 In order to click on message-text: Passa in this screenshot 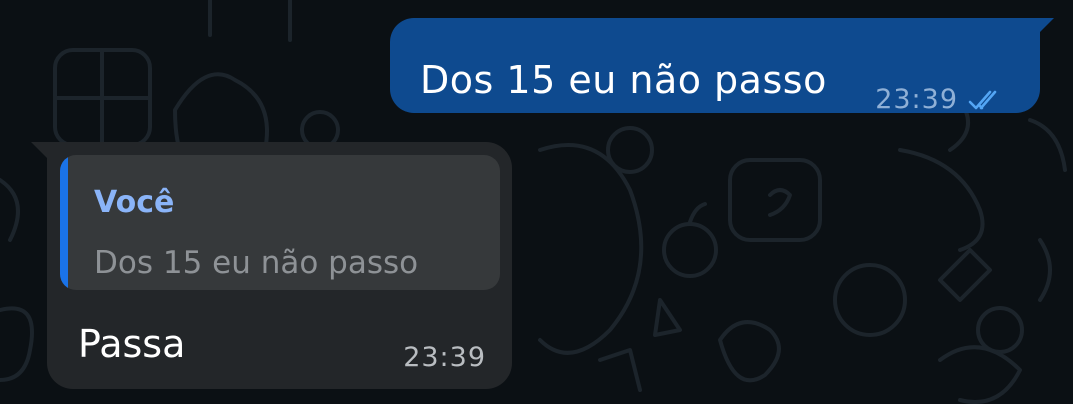, I will do `click(132, 344)`.